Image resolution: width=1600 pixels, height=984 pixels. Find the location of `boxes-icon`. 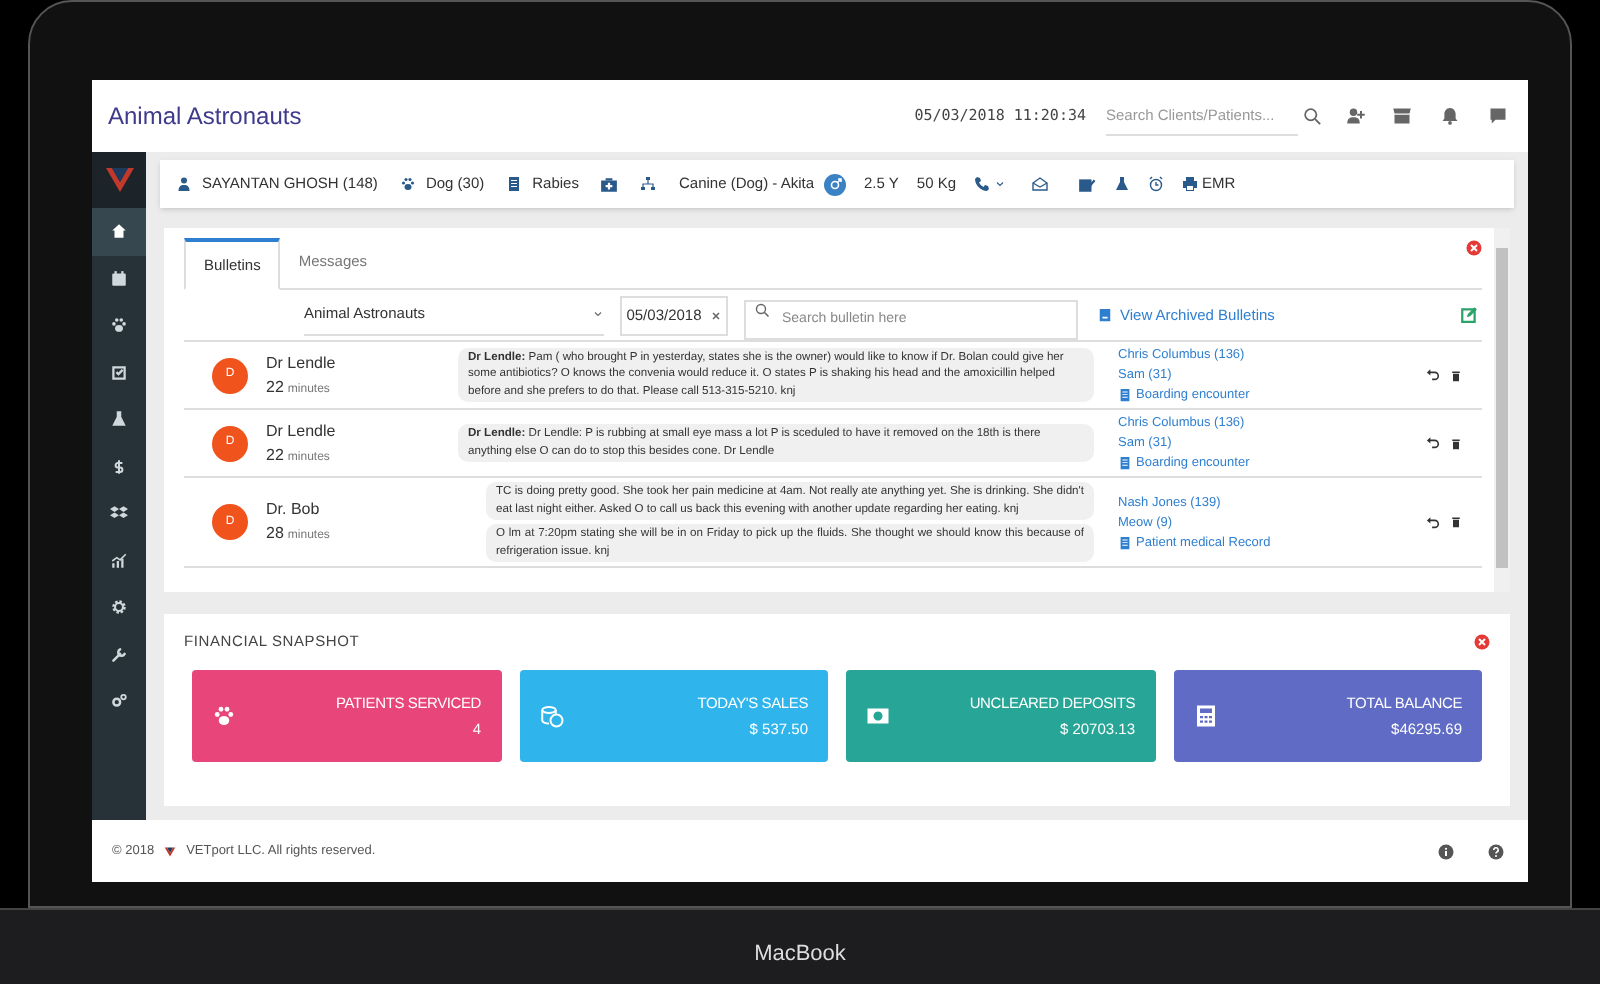

boxes-icon is located at coordinates (119, 513).